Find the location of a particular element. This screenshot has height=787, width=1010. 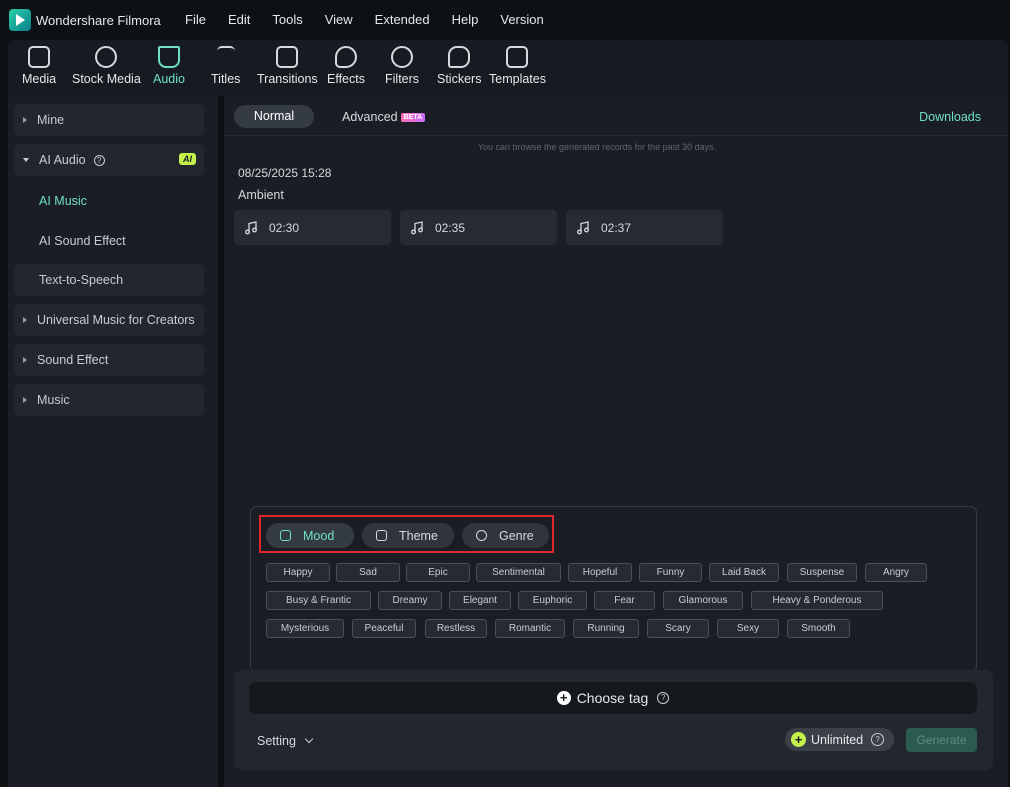

track-card: 02:30 is located at coordinates (312, 227).